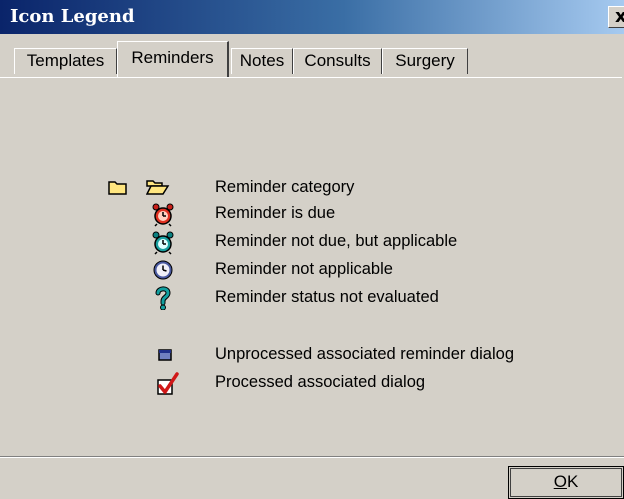  What do you see at coordinates (619, 16) in the screenshot?
I see `close-icon: x` at bounding box center [619, 16].